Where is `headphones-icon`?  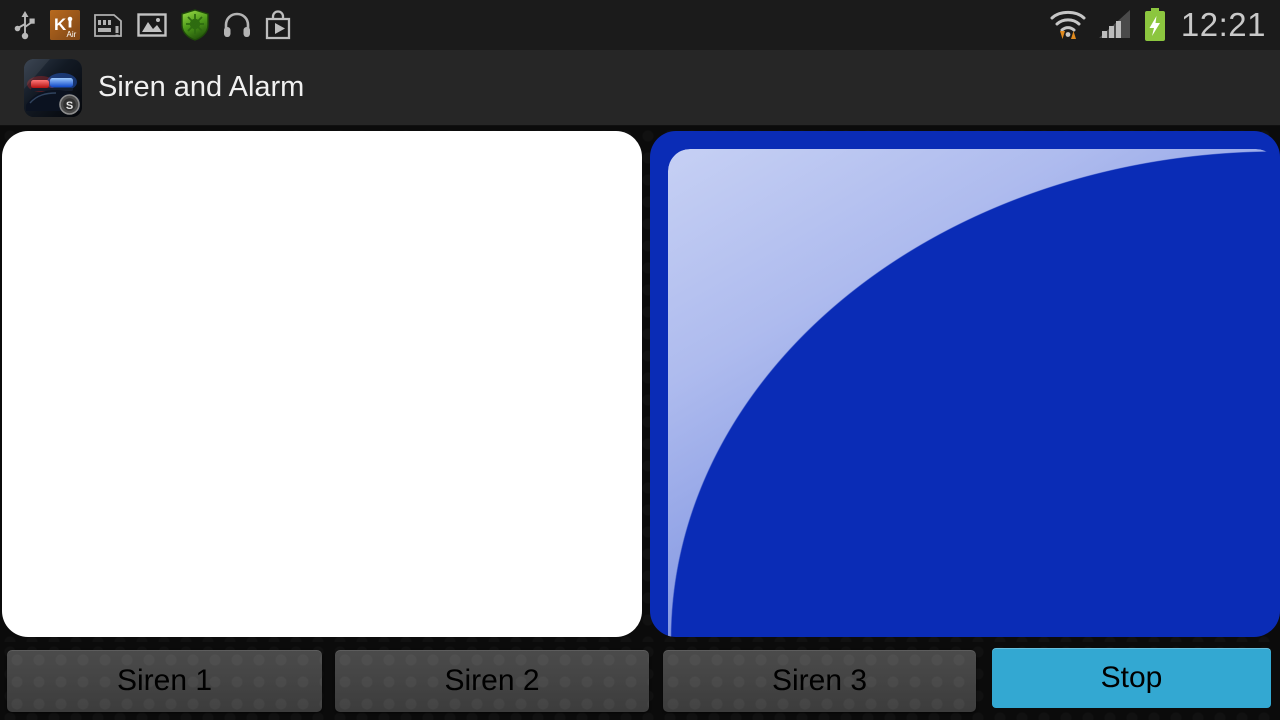
headphones-icon is located at coordinates (237, 24).